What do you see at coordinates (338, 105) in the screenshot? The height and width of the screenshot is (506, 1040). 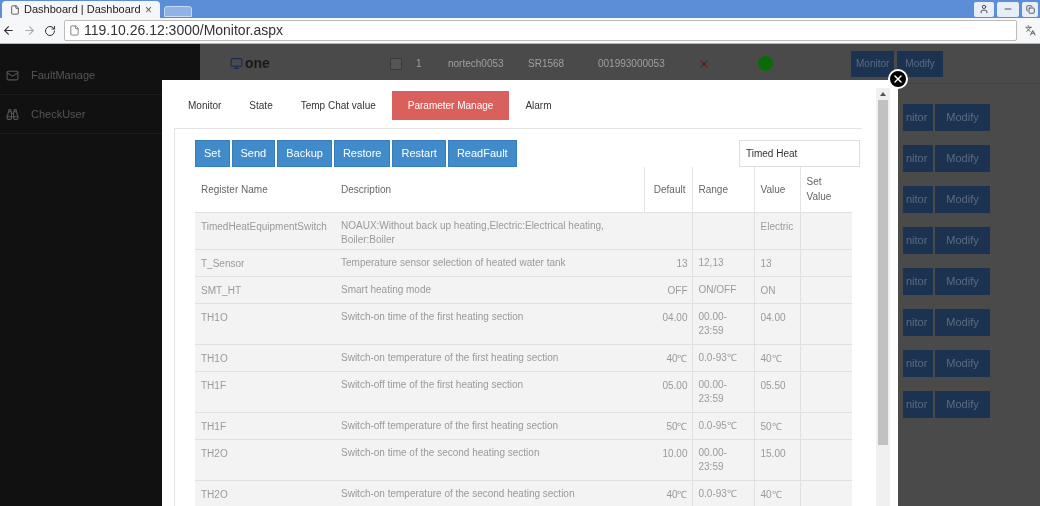 I see `modal-tab: Temp Chat value` at bounding box center [338, 105].